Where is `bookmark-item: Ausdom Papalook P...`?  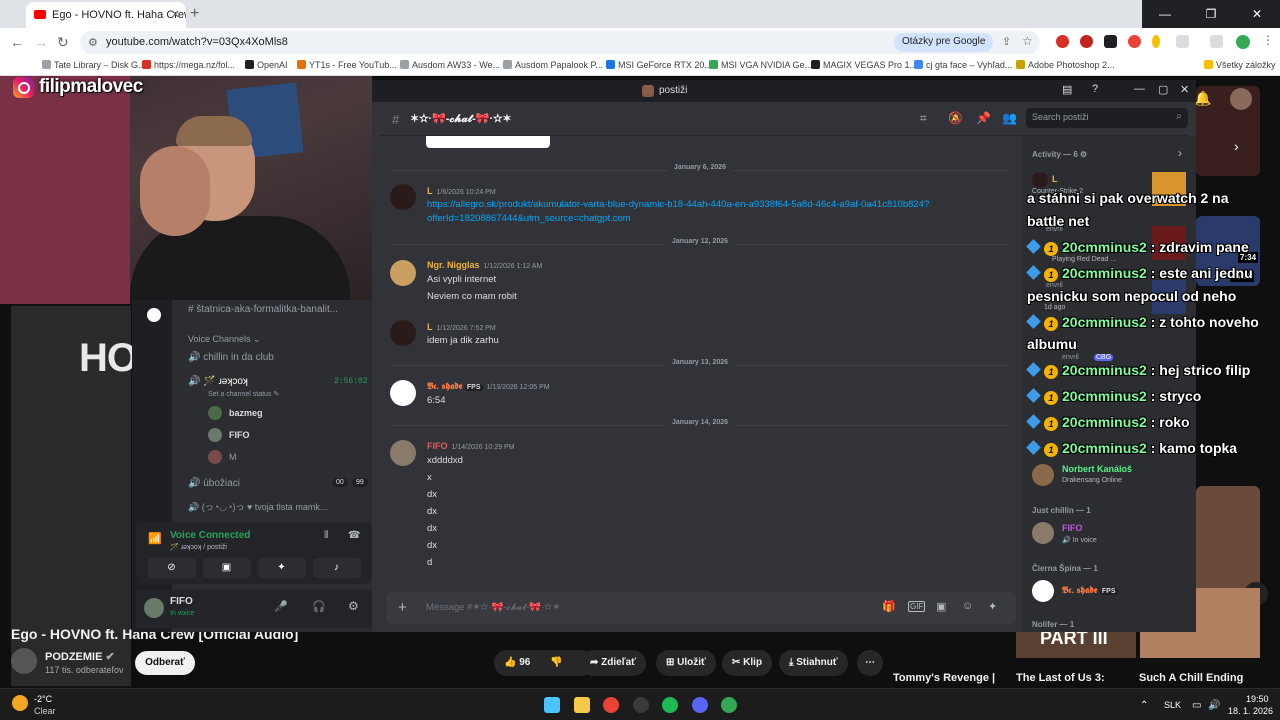 bookmark-item: Ausdom Papalook P... is located at coordinates (553, 65).